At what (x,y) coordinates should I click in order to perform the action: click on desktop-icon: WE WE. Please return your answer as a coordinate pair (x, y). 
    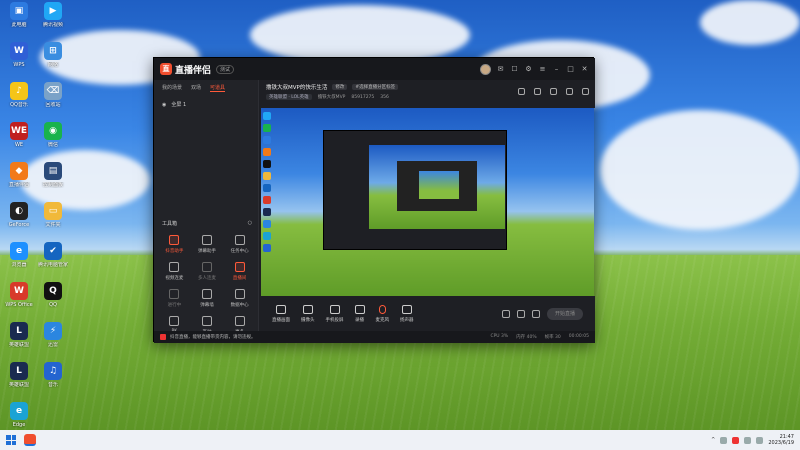
    Looking at the image, I should click on (19, 135).